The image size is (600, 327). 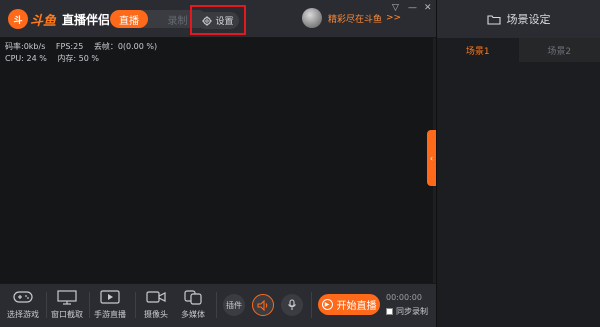 I want to click on window-capture-button: 窗口截取, so click(x=67, y=304).